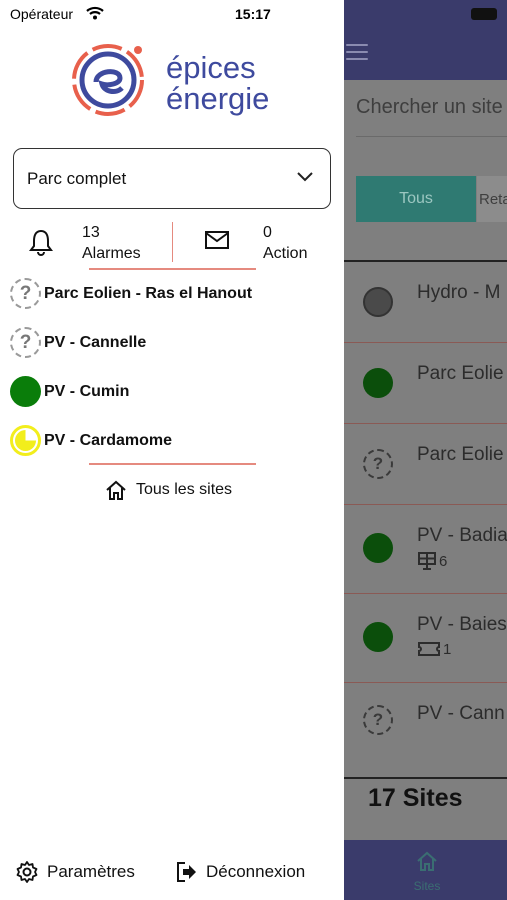 The width and height of the screenshot is (507, 900). What do you see at coordinates (111, 253) in the screenshot?
I see `alarms-label: Alarmes` at bounding box center [111, 253].